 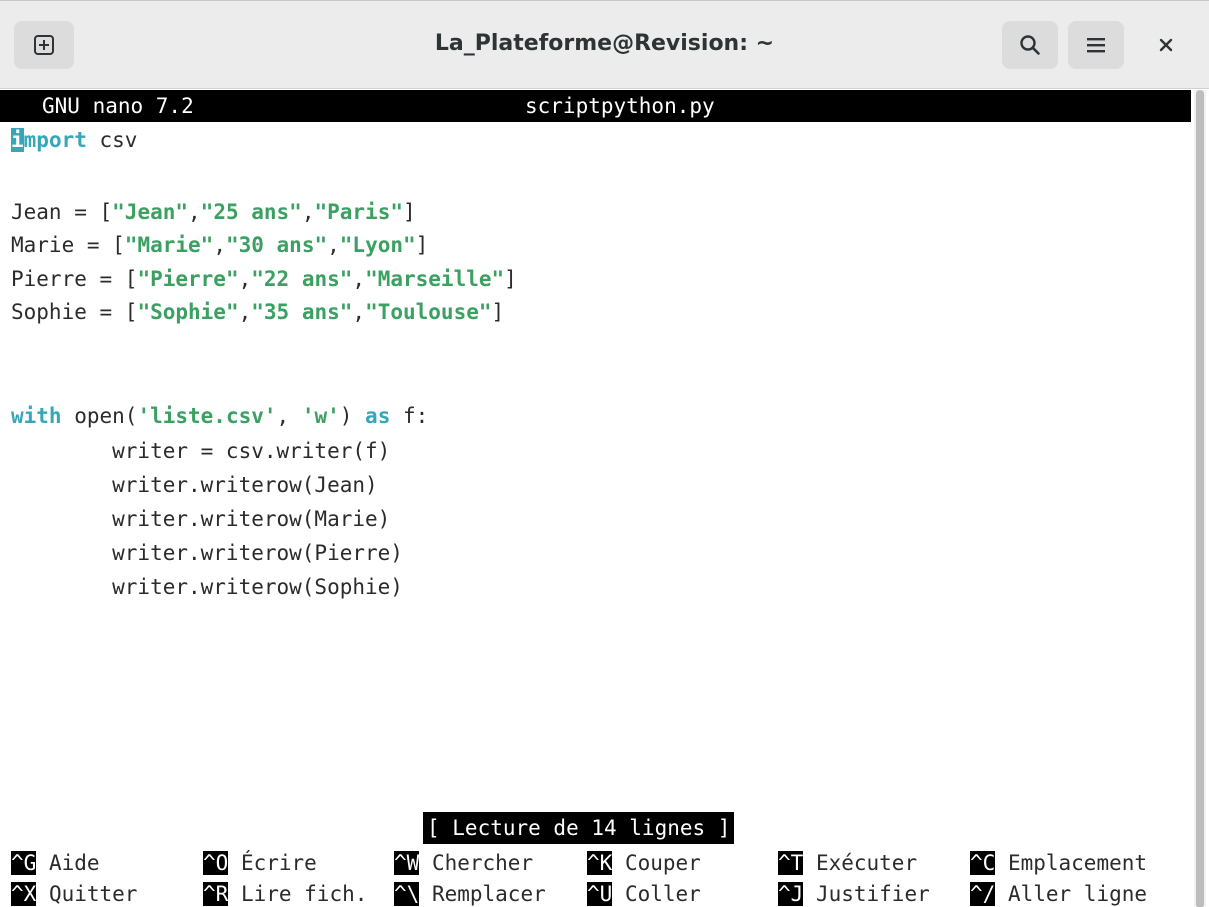 I want to click on hamburger-menu-icon, so click(x=1096, y=45).